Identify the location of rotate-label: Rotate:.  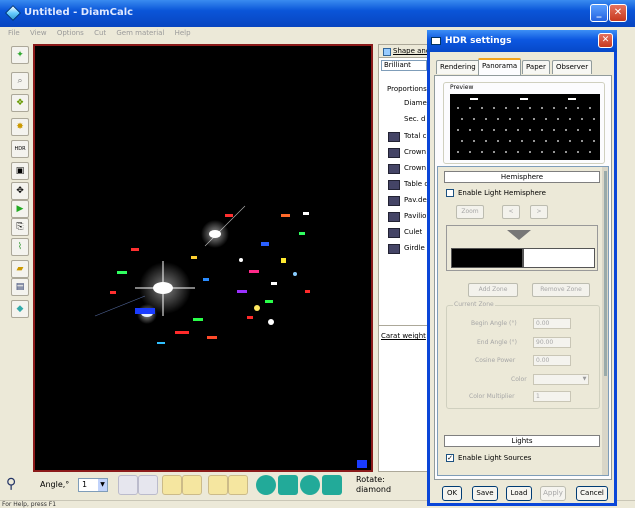
(370, 479).